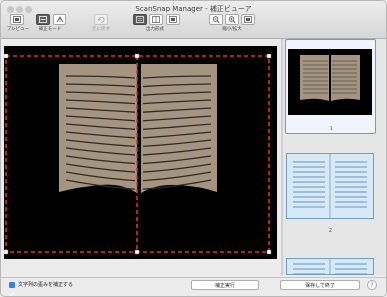 The width and height of the screenshot is (387, 297). I want to click on zoom-in-icon, so click(232, 19).